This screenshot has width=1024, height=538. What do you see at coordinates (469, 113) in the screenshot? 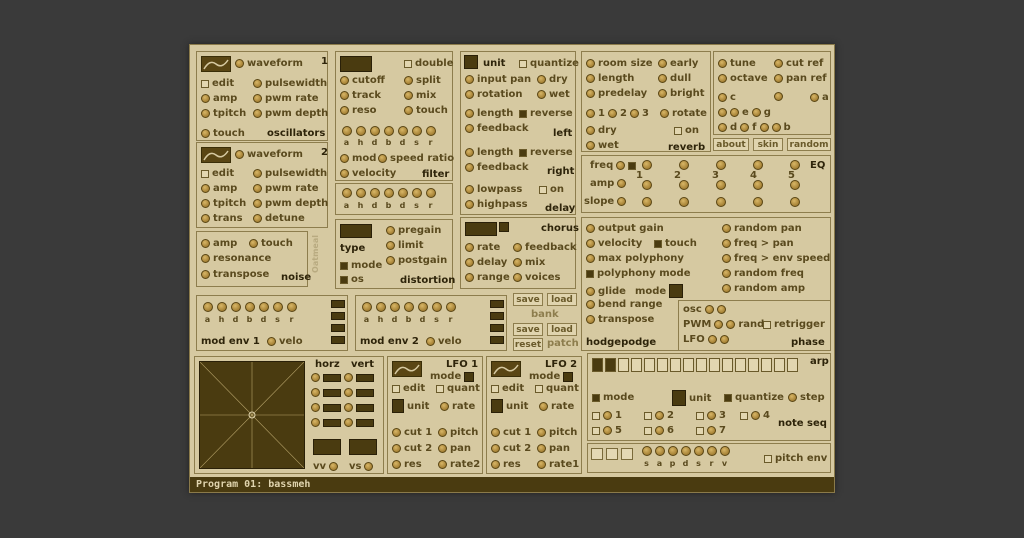
I see `length-left-knob` at bounding box center [469, 113].